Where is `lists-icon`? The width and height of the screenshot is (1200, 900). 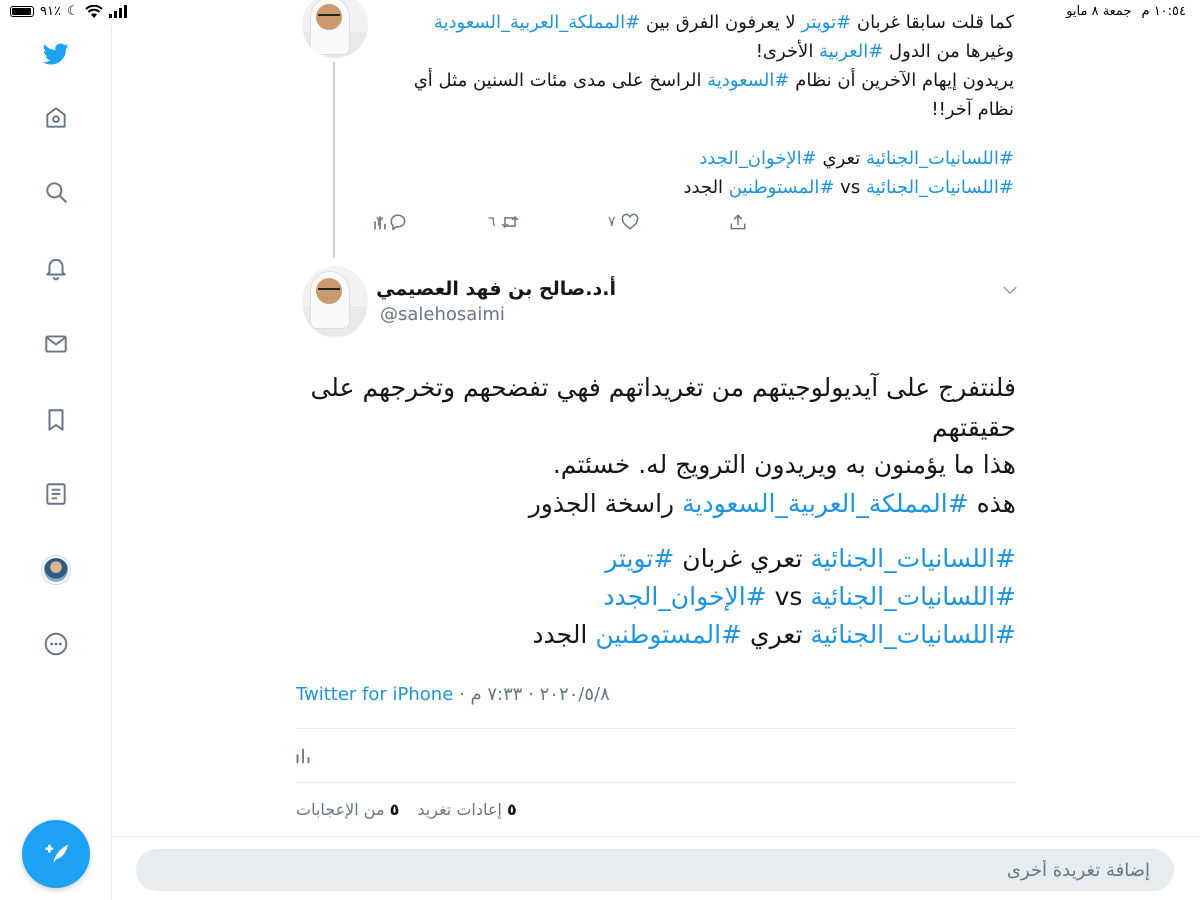 lists-icon is located at coordinates (56, 494).